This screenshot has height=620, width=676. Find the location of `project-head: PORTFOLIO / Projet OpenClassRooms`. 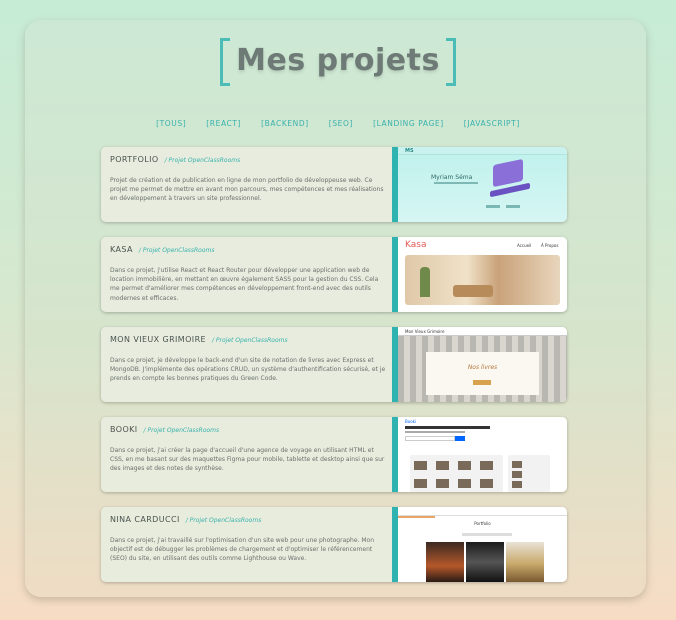

project-head: PORTFOLIO / Projet OpenClassRooms is located at coordinates (248, 159).